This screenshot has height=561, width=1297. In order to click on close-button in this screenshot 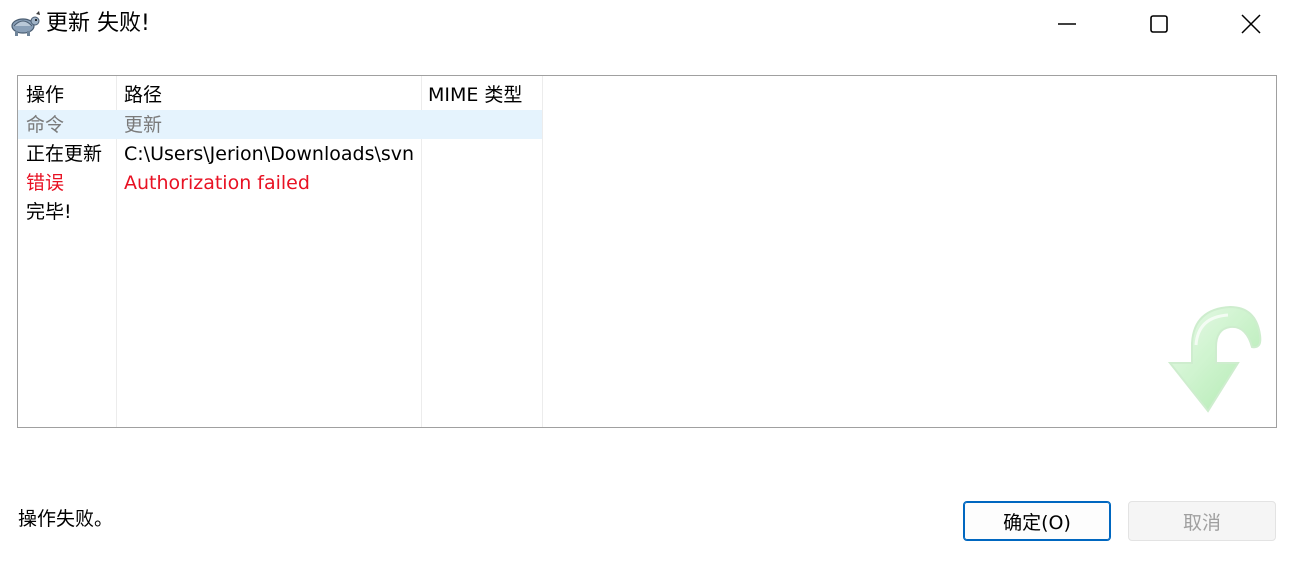, I will do `click(1251, 24)`.